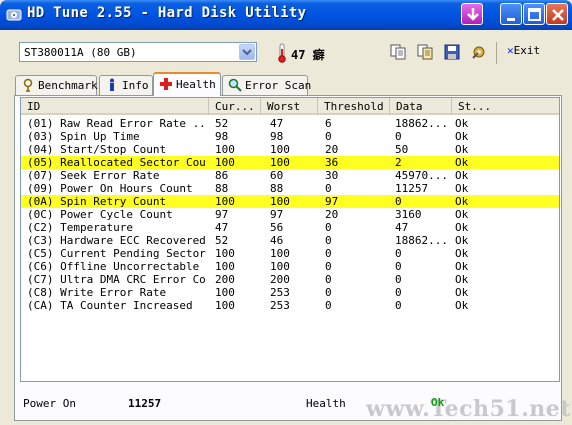 Image resolution: width=572 pixels, height=425 pixels. Describe the element at coordinates (277, 240) in the screenshot. I see `cell-worst: 46` at that location.